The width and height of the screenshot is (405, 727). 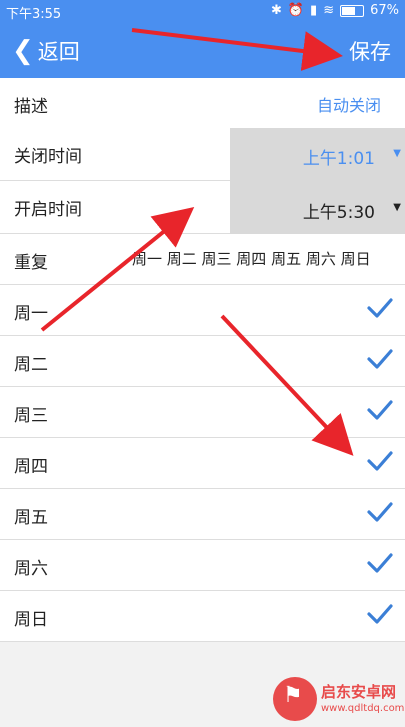 I want to click on save-button: 保存, so click(x=370, y=51).